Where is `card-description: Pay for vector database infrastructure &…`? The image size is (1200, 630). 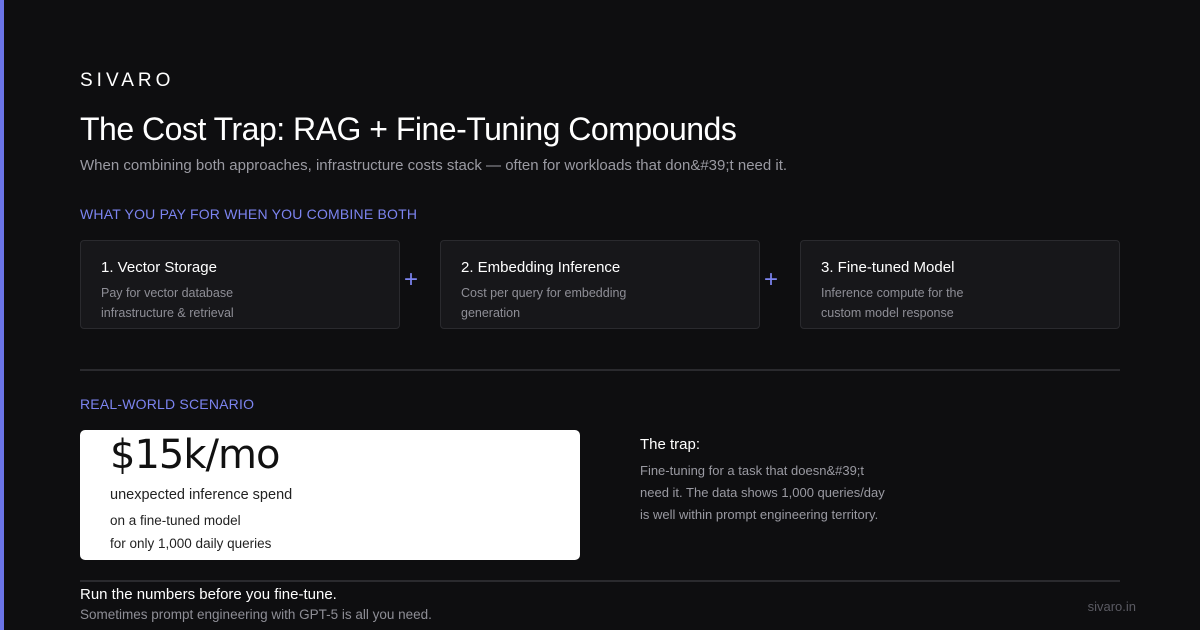 card-description: Pay for vector database infrastructure &… is located at coordinates (167, 303).